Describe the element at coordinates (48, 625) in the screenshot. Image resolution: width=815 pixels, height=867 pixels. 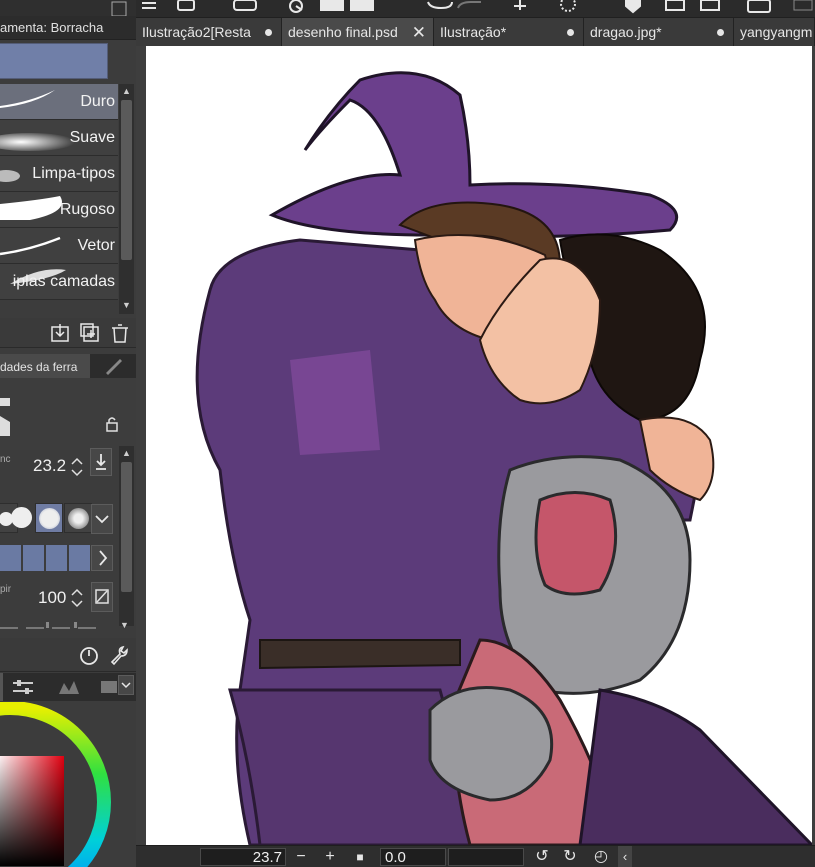
I see `stabilizer-preview` at that location.